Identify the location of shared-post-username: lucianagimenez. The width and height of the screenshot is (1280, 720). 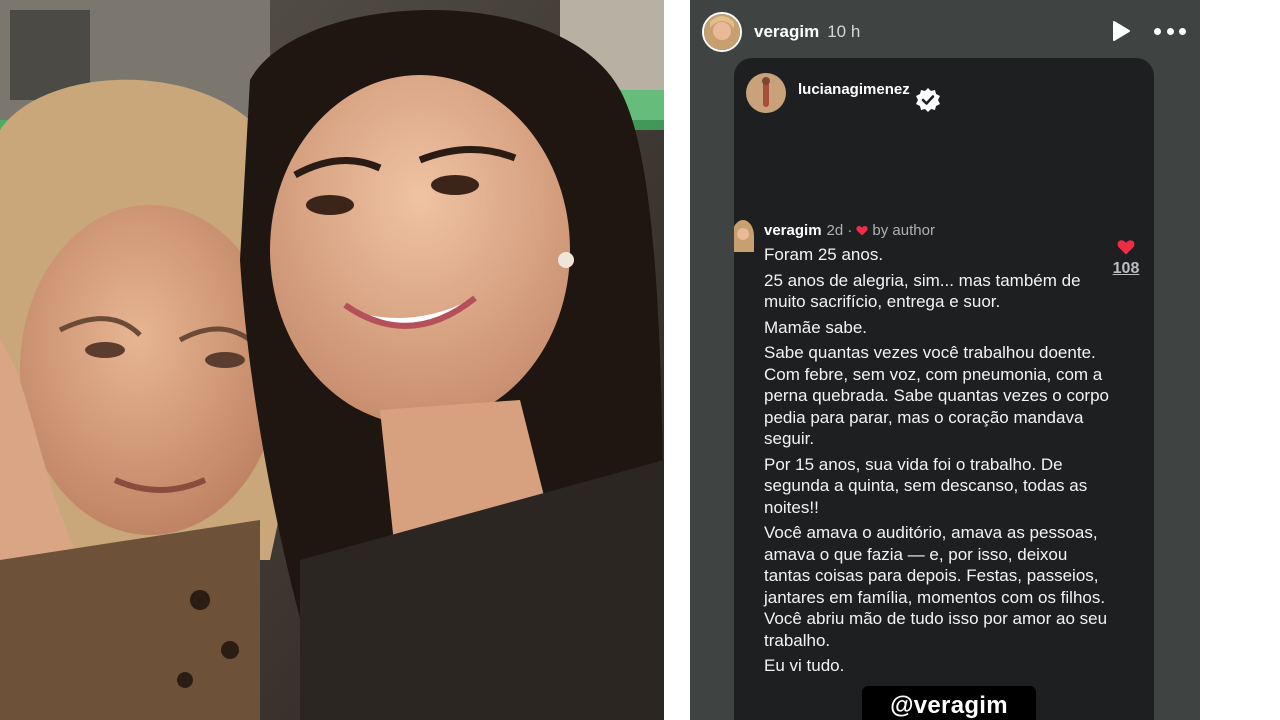
(854, 89).